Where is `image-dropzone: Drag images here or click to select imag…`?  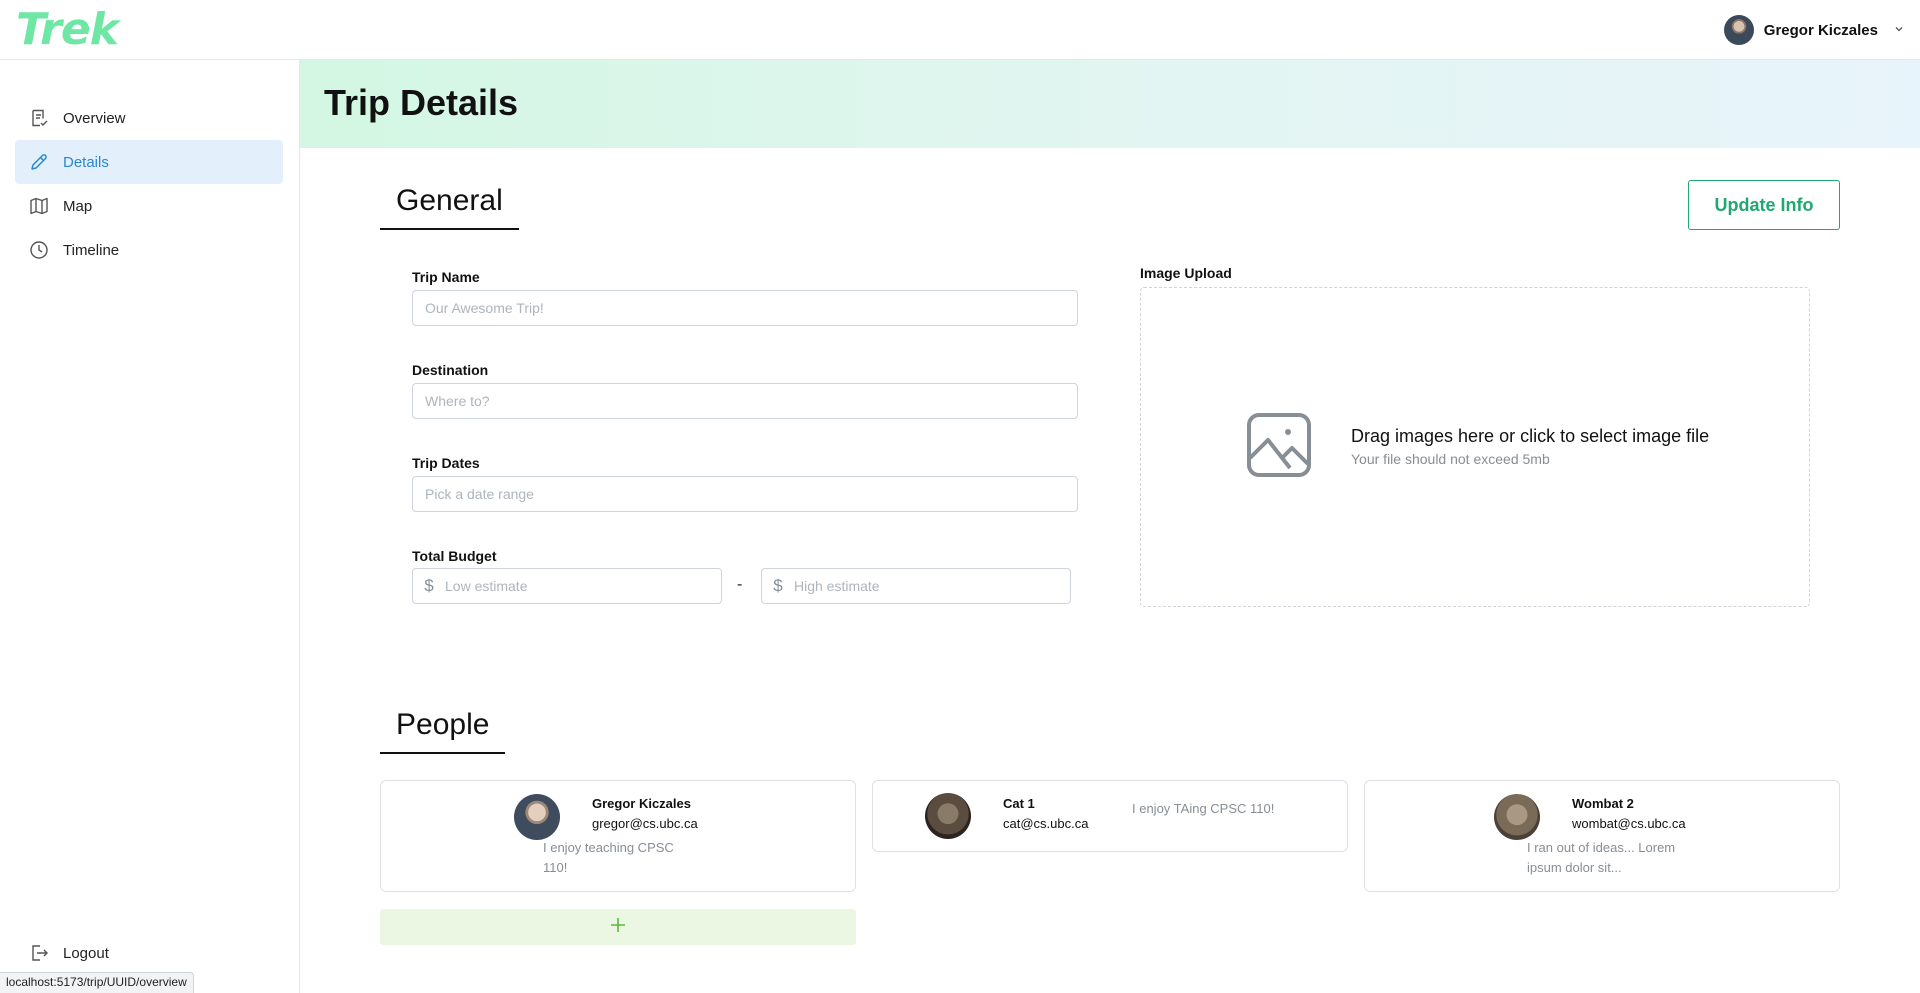 image-dropzone: Drag images here or click to select imag… is located at coordinates (1475, 447).